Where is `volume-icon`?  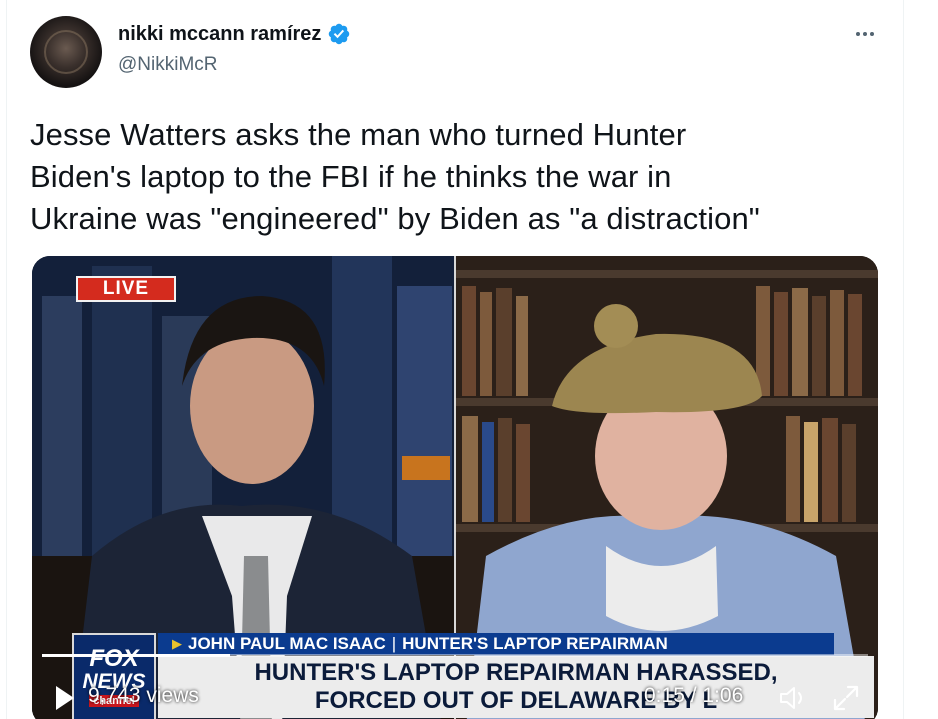
volume-icon is located at coordinates (794, 698).